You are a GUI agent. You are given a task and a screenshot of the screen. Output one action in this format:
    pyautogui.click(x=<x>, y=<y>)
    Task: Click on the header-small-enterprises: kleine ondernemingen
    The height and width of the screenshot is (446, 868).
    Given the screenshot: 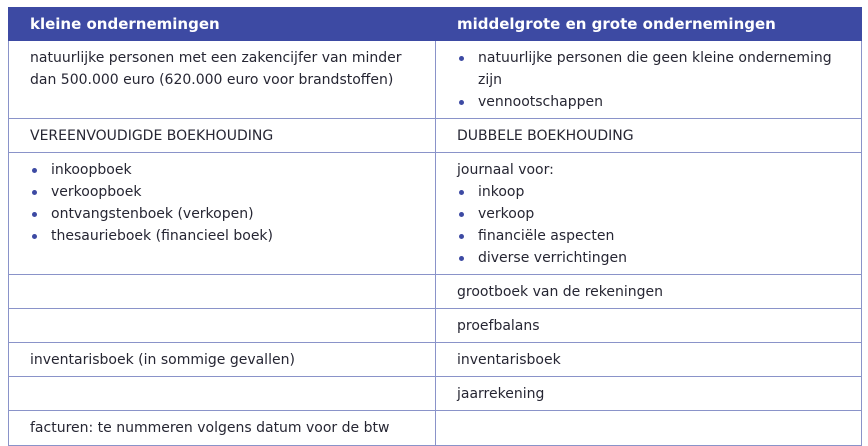 What is the action you would take?
    pyautogui.click(x=222, y=24)
    